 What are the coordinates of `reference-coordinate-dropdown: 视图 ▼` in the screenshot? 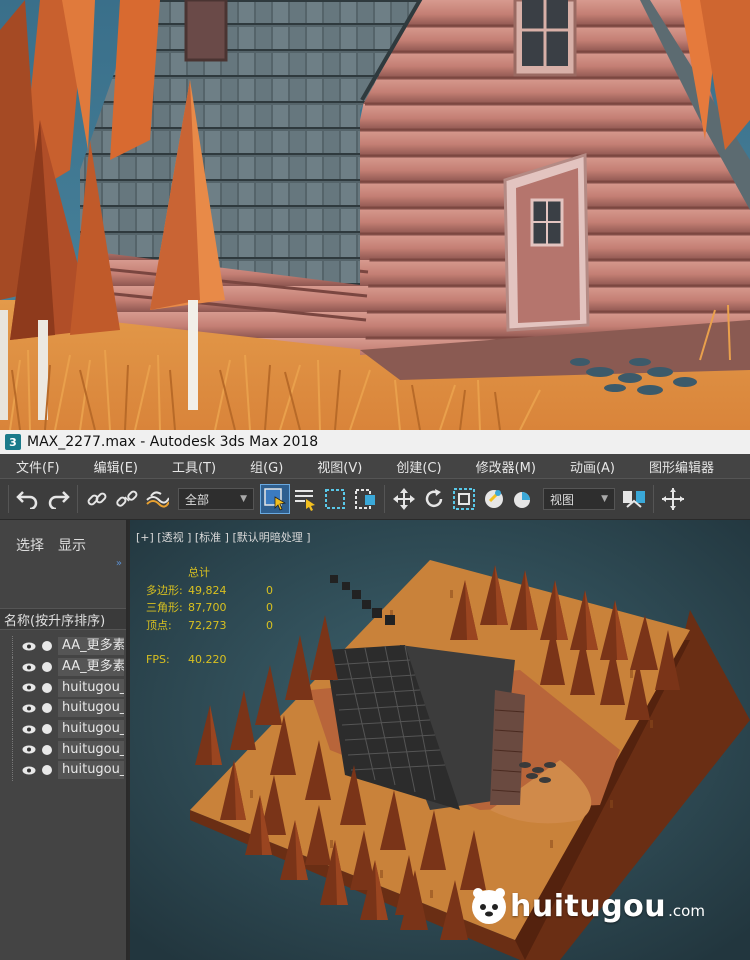 It's located at (579, 499).